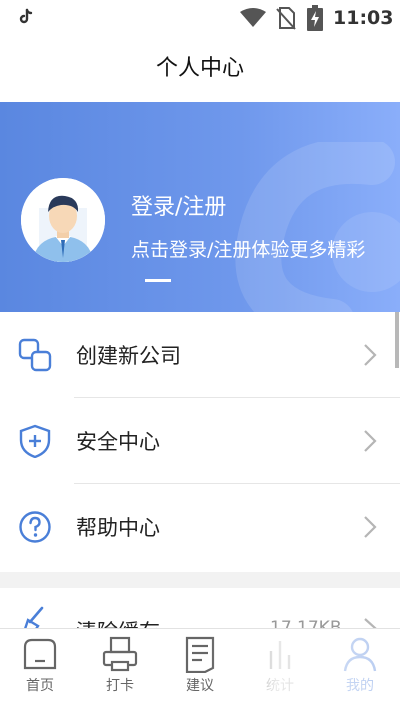  I want to click on page-title: 个人中心, so click(199, 68).